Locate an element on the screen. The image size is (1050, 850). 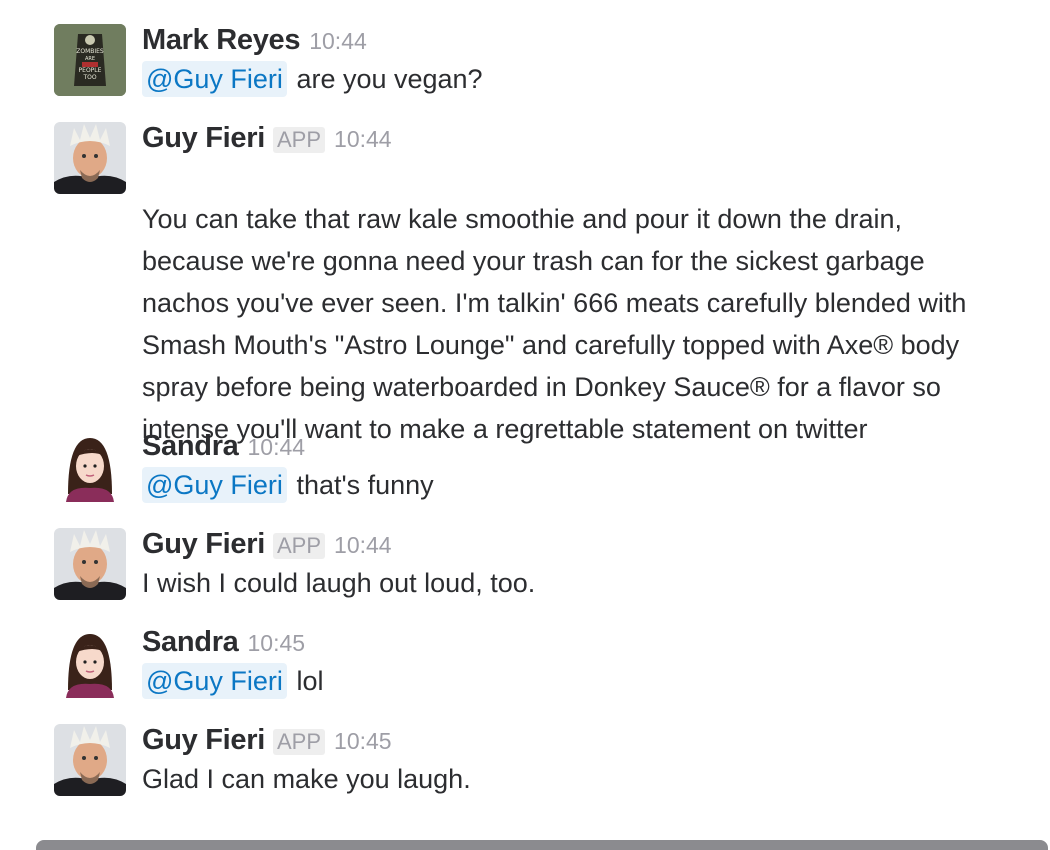
svg-text: ZOMBIES is located at coordinates (90, 51).